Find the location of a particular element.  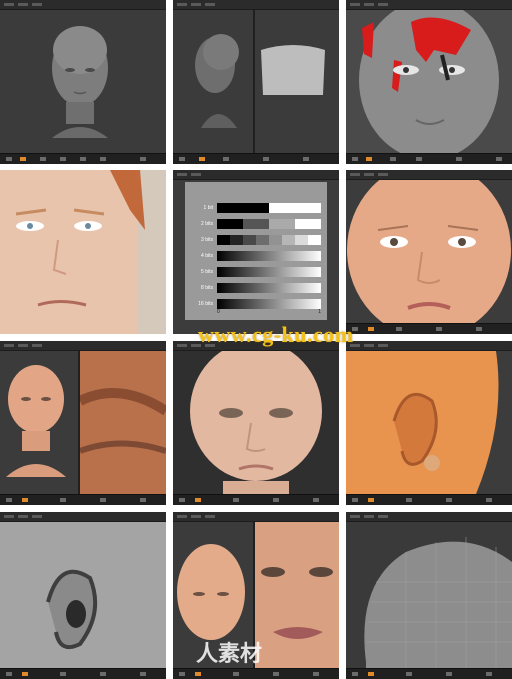

axis-max-label: 1 is located at coordinates (319, 312).